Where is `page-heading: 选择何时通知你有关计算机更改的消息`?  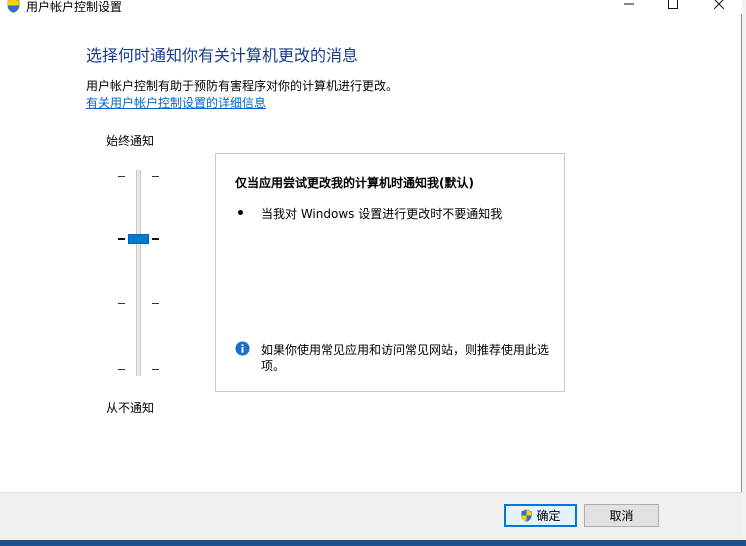 page-heading: 选择何时通知你有关计算机更改的消息 is located at coordinates (222, 55).